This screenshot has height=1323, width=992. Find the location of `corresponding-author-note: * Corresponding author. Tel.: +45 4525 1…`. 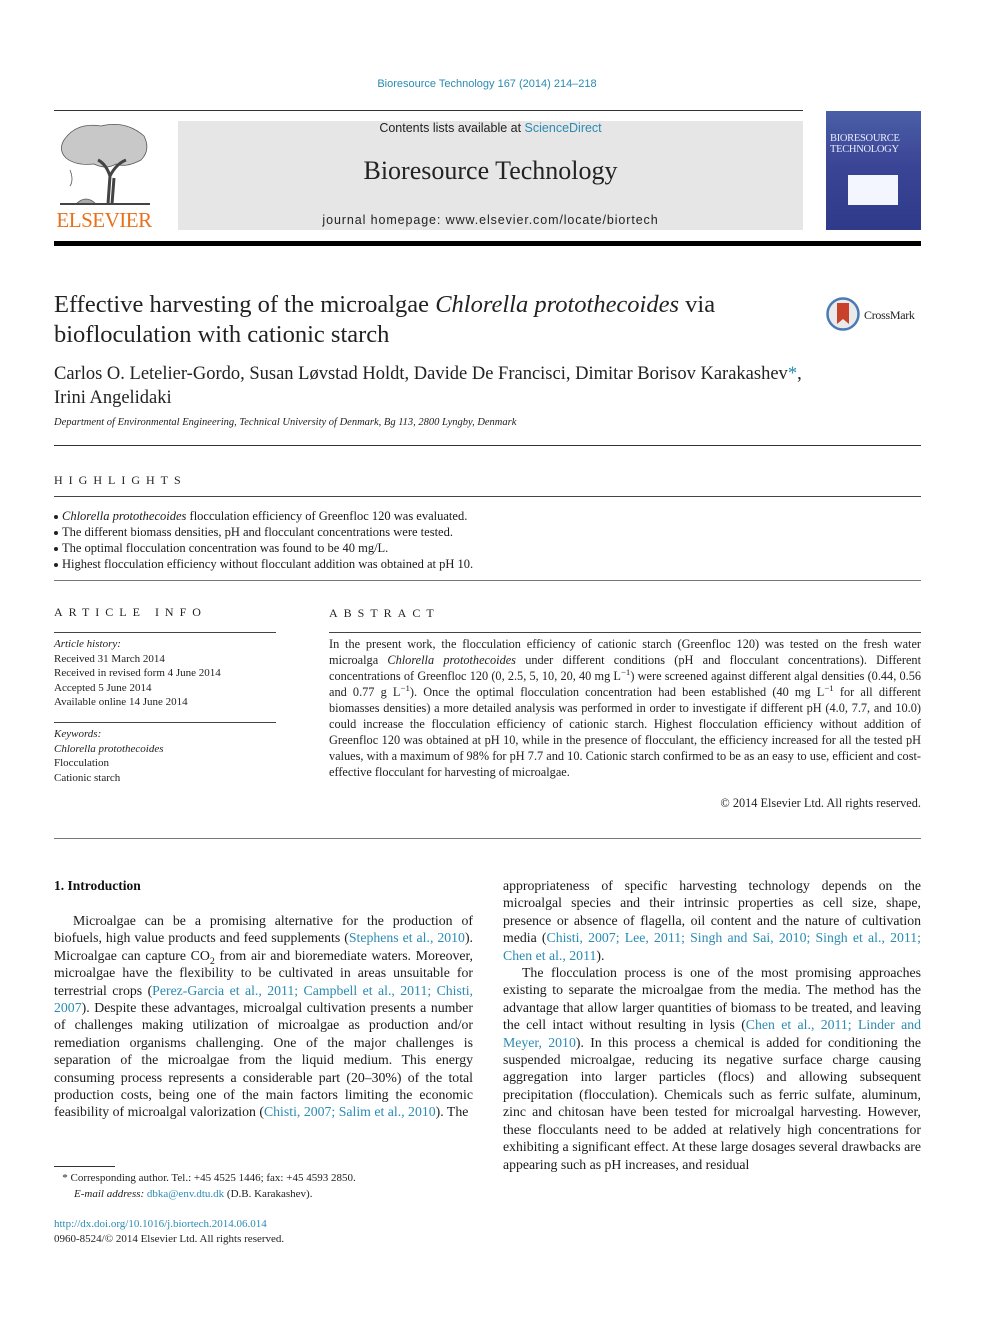

corresponding-author-note: * Corresponding author. Tel.: +45 4525 1… is located at coordinates (264, 1179).